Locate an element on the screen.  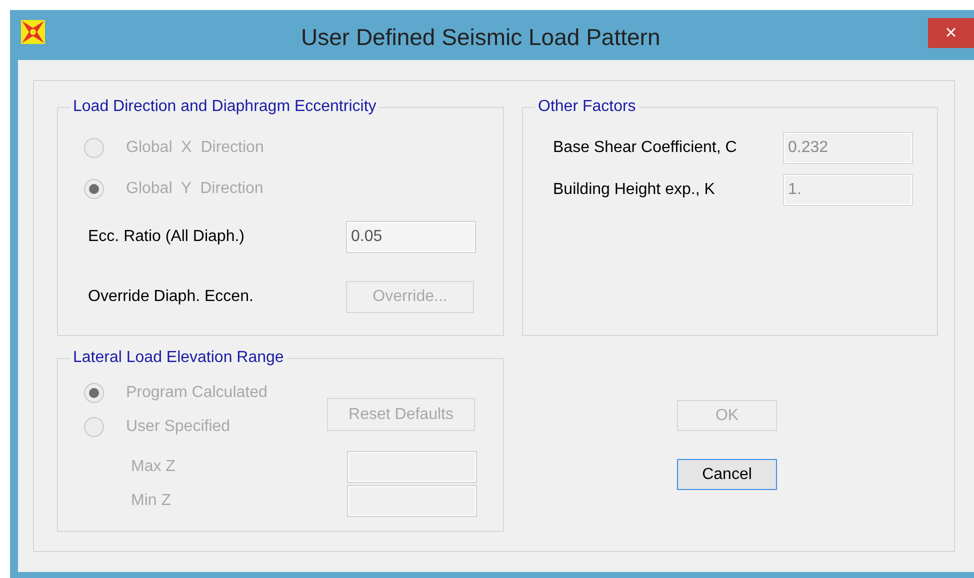
field-label: Building Height exp., K is located at coordinates (634, 190).